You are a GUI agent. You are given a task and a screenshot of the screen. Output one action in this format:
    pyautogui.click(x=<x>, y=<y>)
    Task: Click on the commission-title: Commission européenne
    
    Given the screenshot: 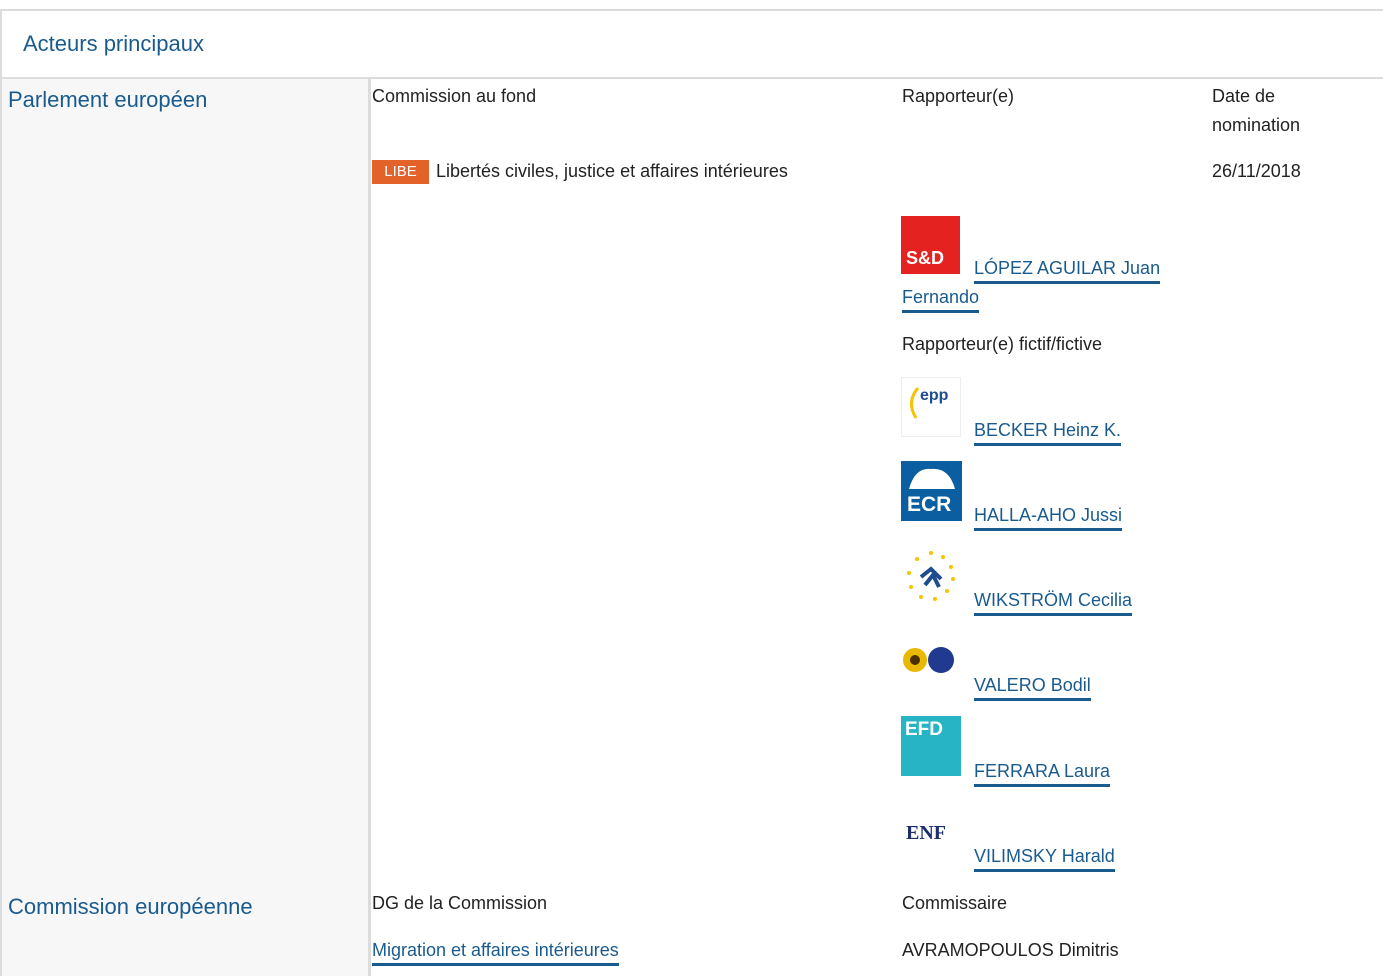 What is the action you would take?
    pyautogui.click(x=130, y=906)
    